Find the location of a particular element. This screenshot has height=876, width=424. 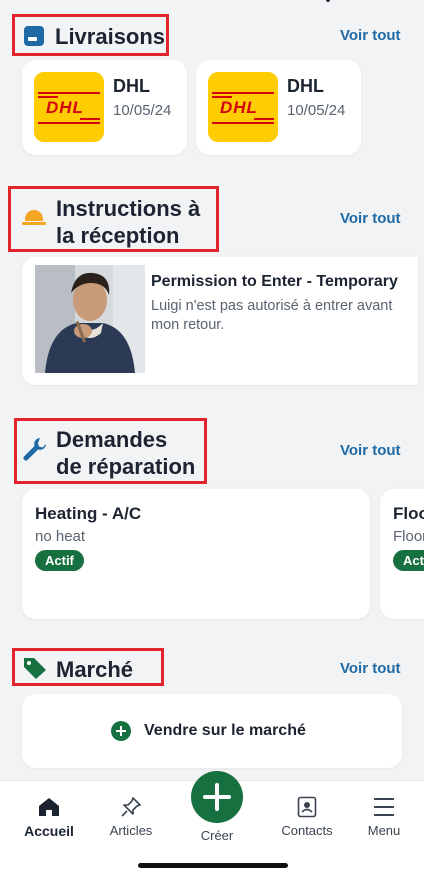

sell-label: Vendre sur le marché is located at coordinates (225, 730).